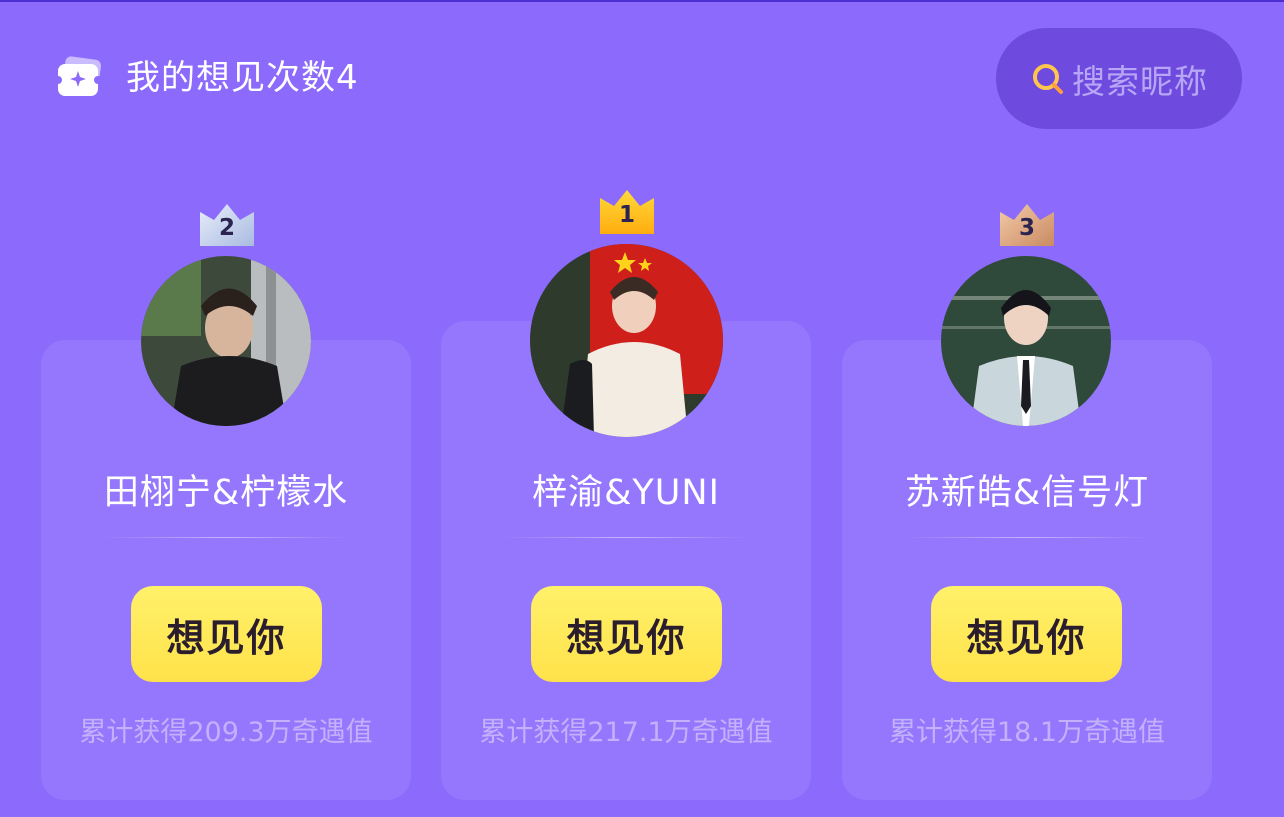 This screenshot has width=1284, height=817. What do you see at coordinates (626, 215) in the screenshot?
I see `rank-number: 1` at bounding box center [626, 215].